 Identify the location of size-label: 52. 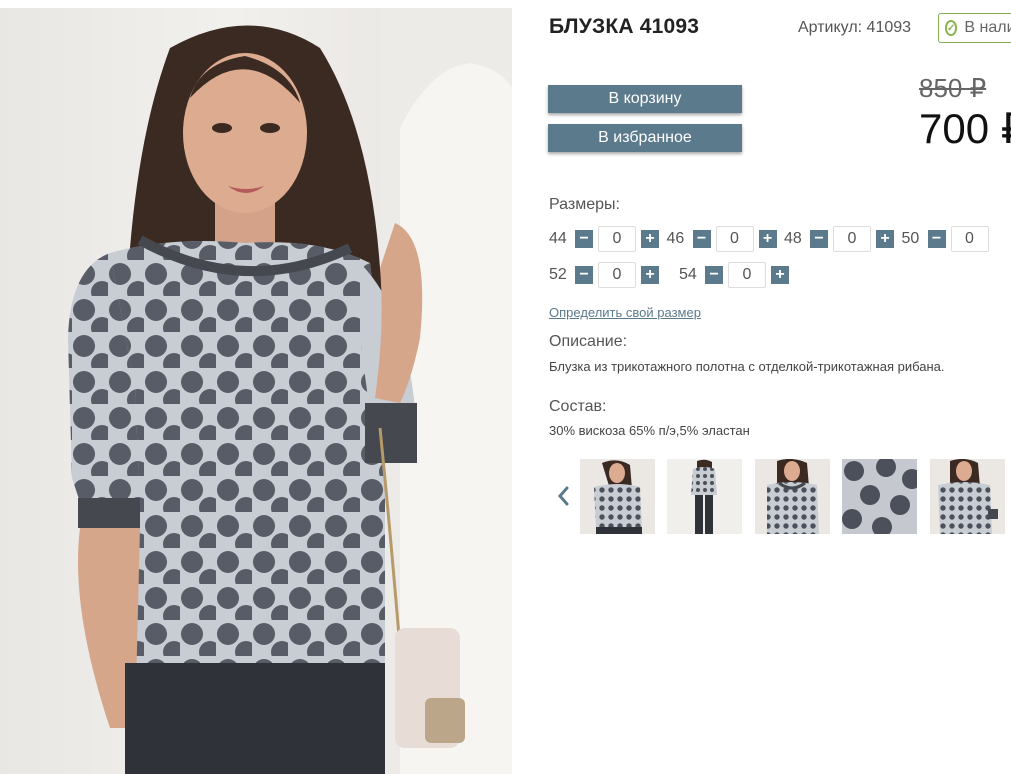
(558, 274).